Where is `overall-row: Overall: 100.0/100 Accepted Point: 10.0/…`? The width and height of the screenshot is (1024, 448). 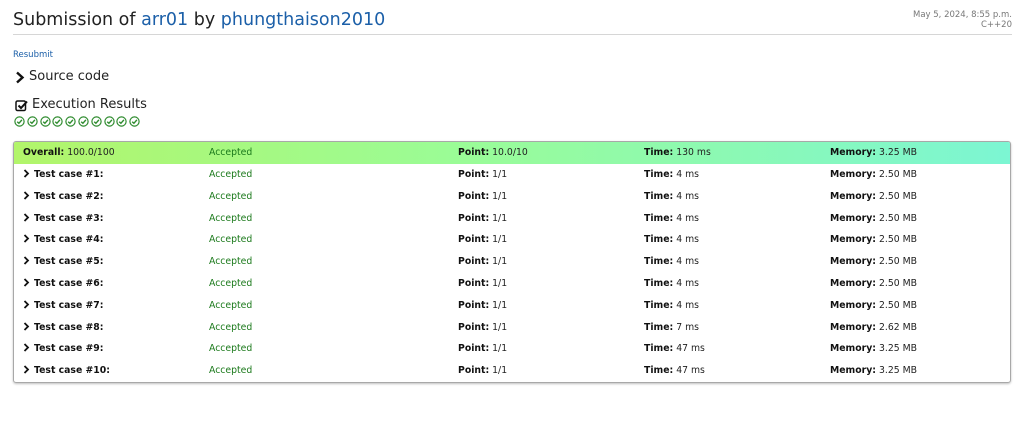
overall-row: Overall: 100.0/100 Accepted Point: 10.0/… is located at coordinates (512, 153).